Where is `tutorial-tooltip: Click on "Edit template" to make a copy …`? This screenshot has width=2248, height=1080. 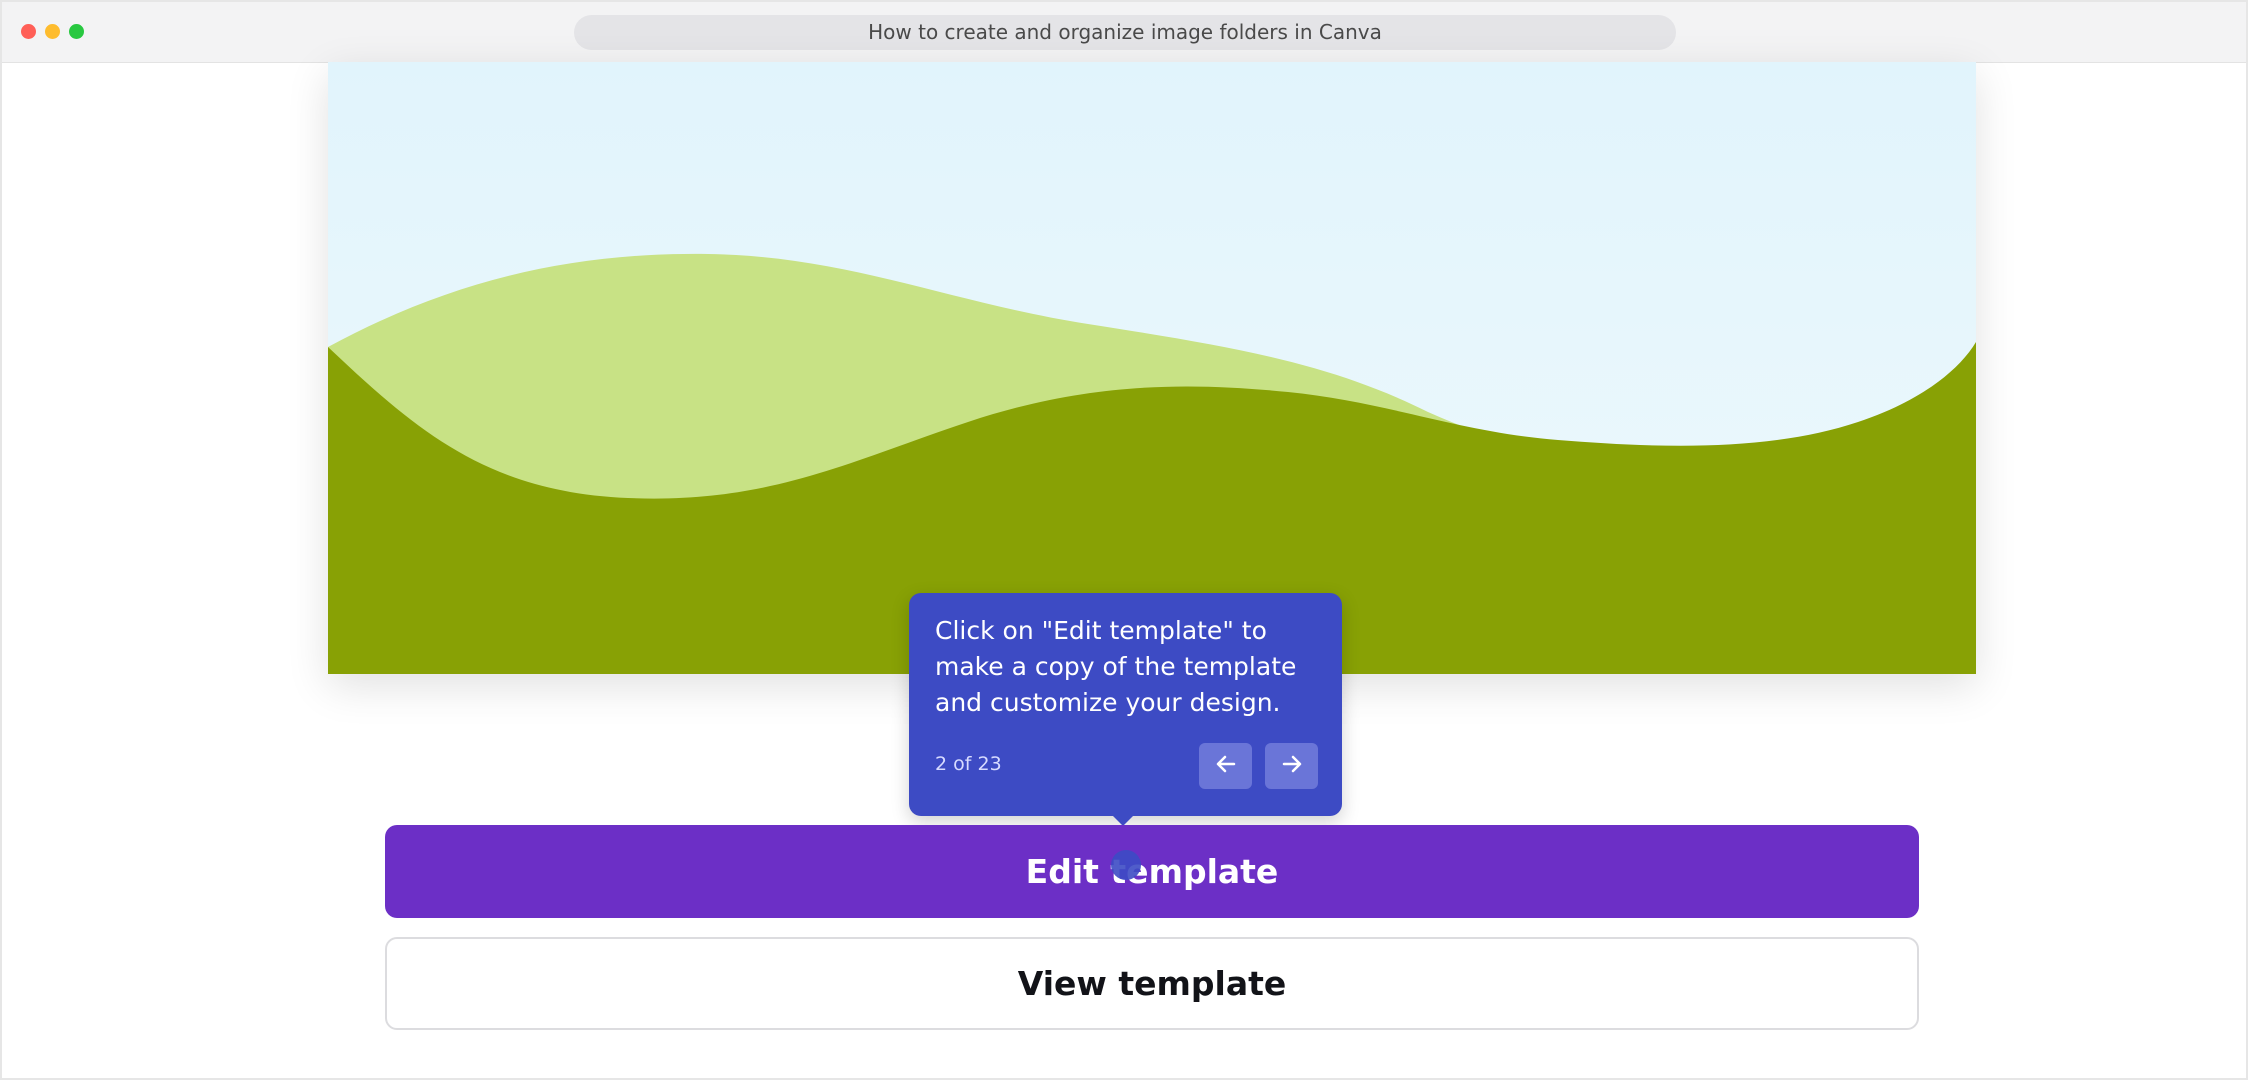 tutorial-tooltip: Click on "Edit template" to make a copy … is located at coordinates (1125, 709).